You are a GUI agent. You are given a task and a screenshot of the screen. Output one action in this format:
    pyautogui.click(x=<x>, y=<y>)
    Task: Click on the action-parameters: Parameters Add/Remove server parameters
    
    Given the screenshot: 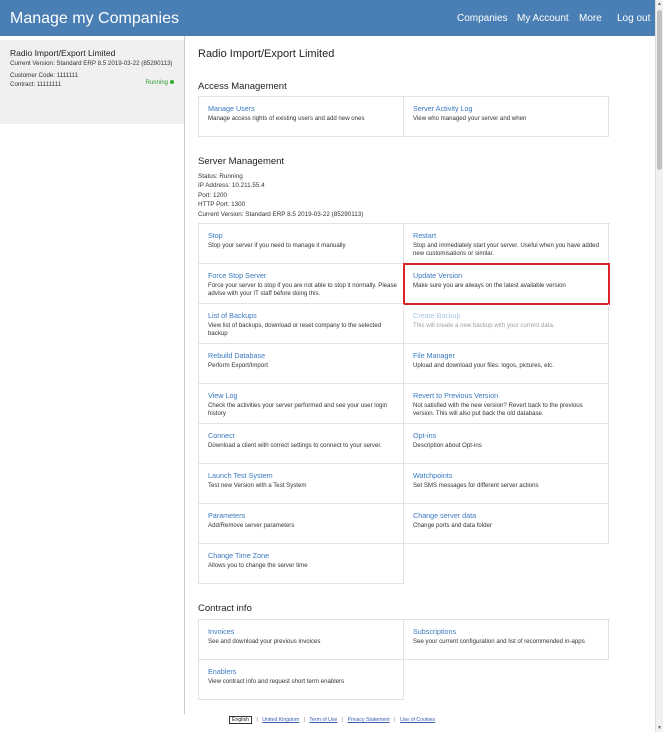 What is the action you would take?
    pyautogui.click(x=301, y=524)
    